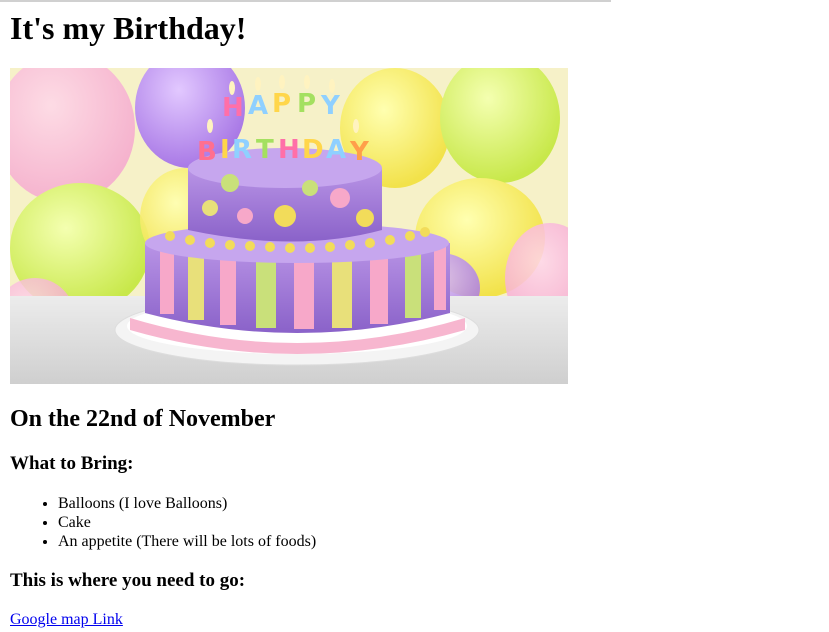 The height and width of the screenshot is (632, 829). I want to click on svg-text: T, so click(265, 150).